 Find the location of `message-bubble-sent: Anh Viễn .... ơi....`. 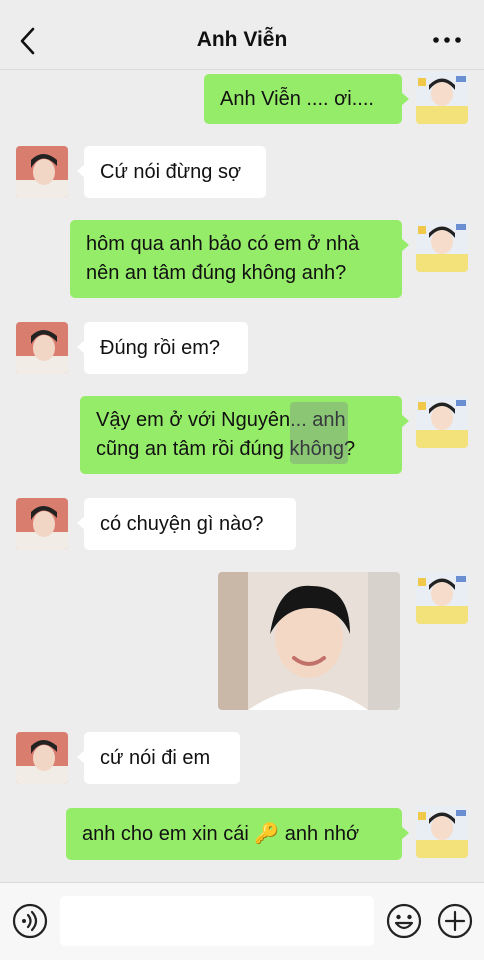

message-bubble-sent: Anh Viễn .... ơi.... is located at coordinates (306, 99).